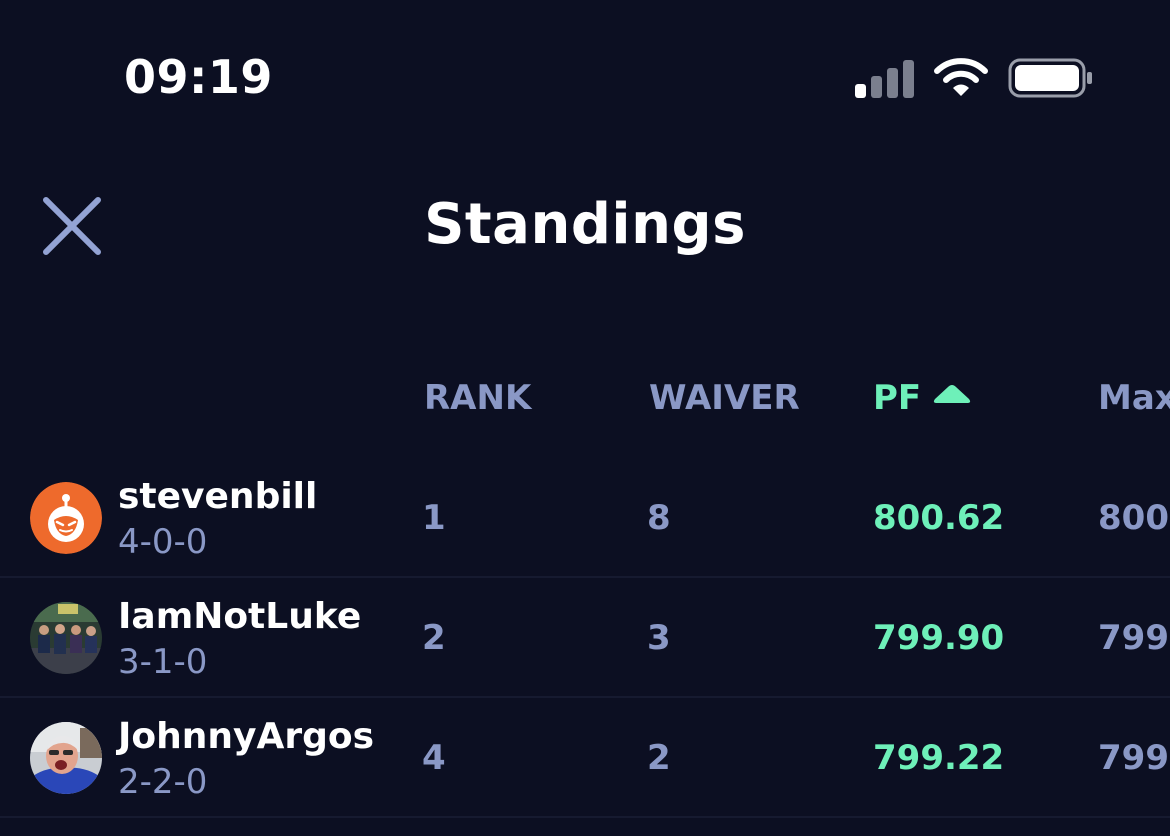 The image size is (1170, 836). What do you see at coordinates (240, 616) in the screenshot?
I see `team-name: IamNotLuke` at bounding box center [240, 616].